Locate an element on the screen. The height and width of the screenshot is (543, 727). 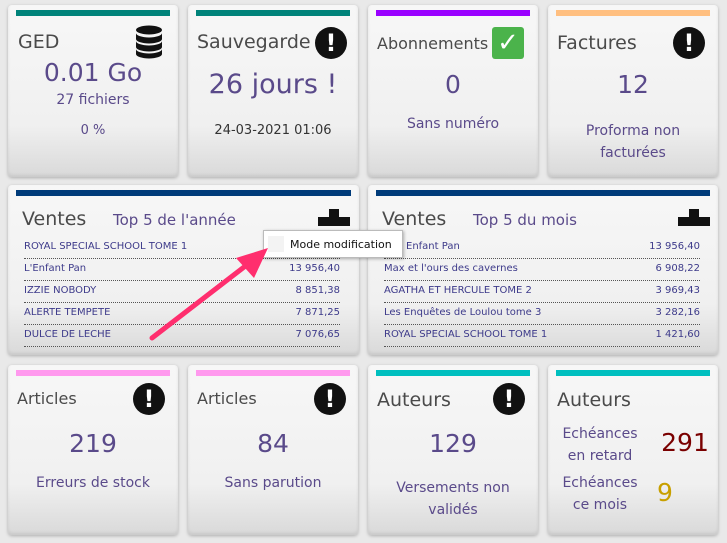
list-item-name: IZZIE NOBODY is located at coordinates (60, 290).